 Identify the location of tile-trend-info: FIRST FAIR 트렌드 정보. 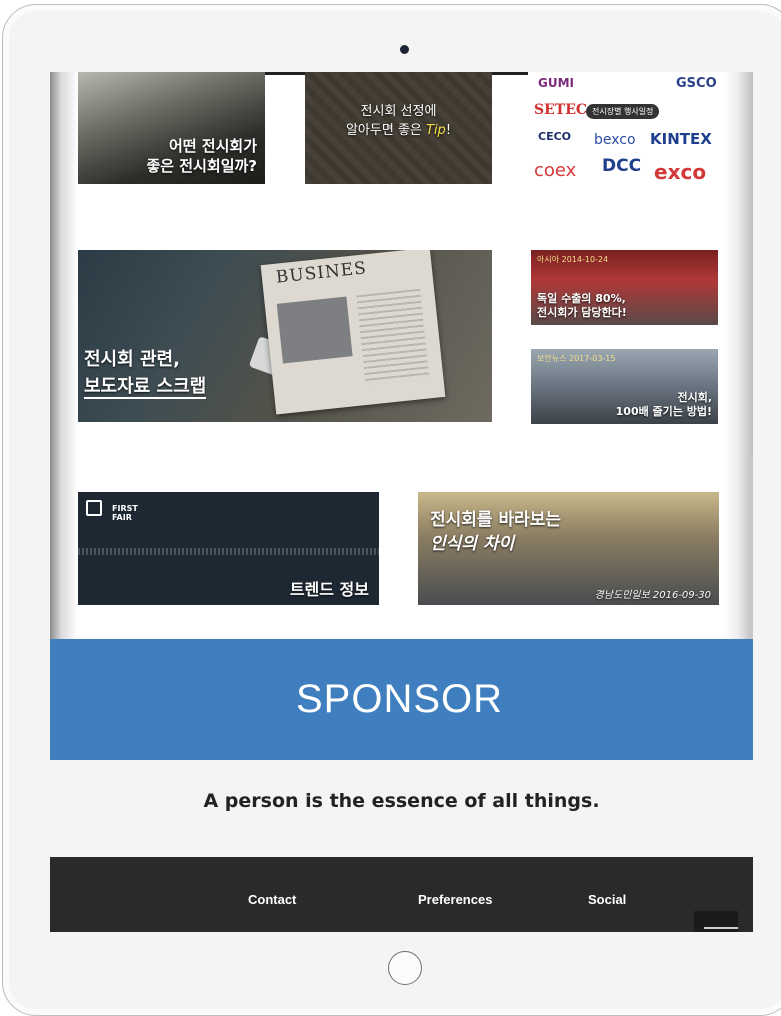
(228, 548).